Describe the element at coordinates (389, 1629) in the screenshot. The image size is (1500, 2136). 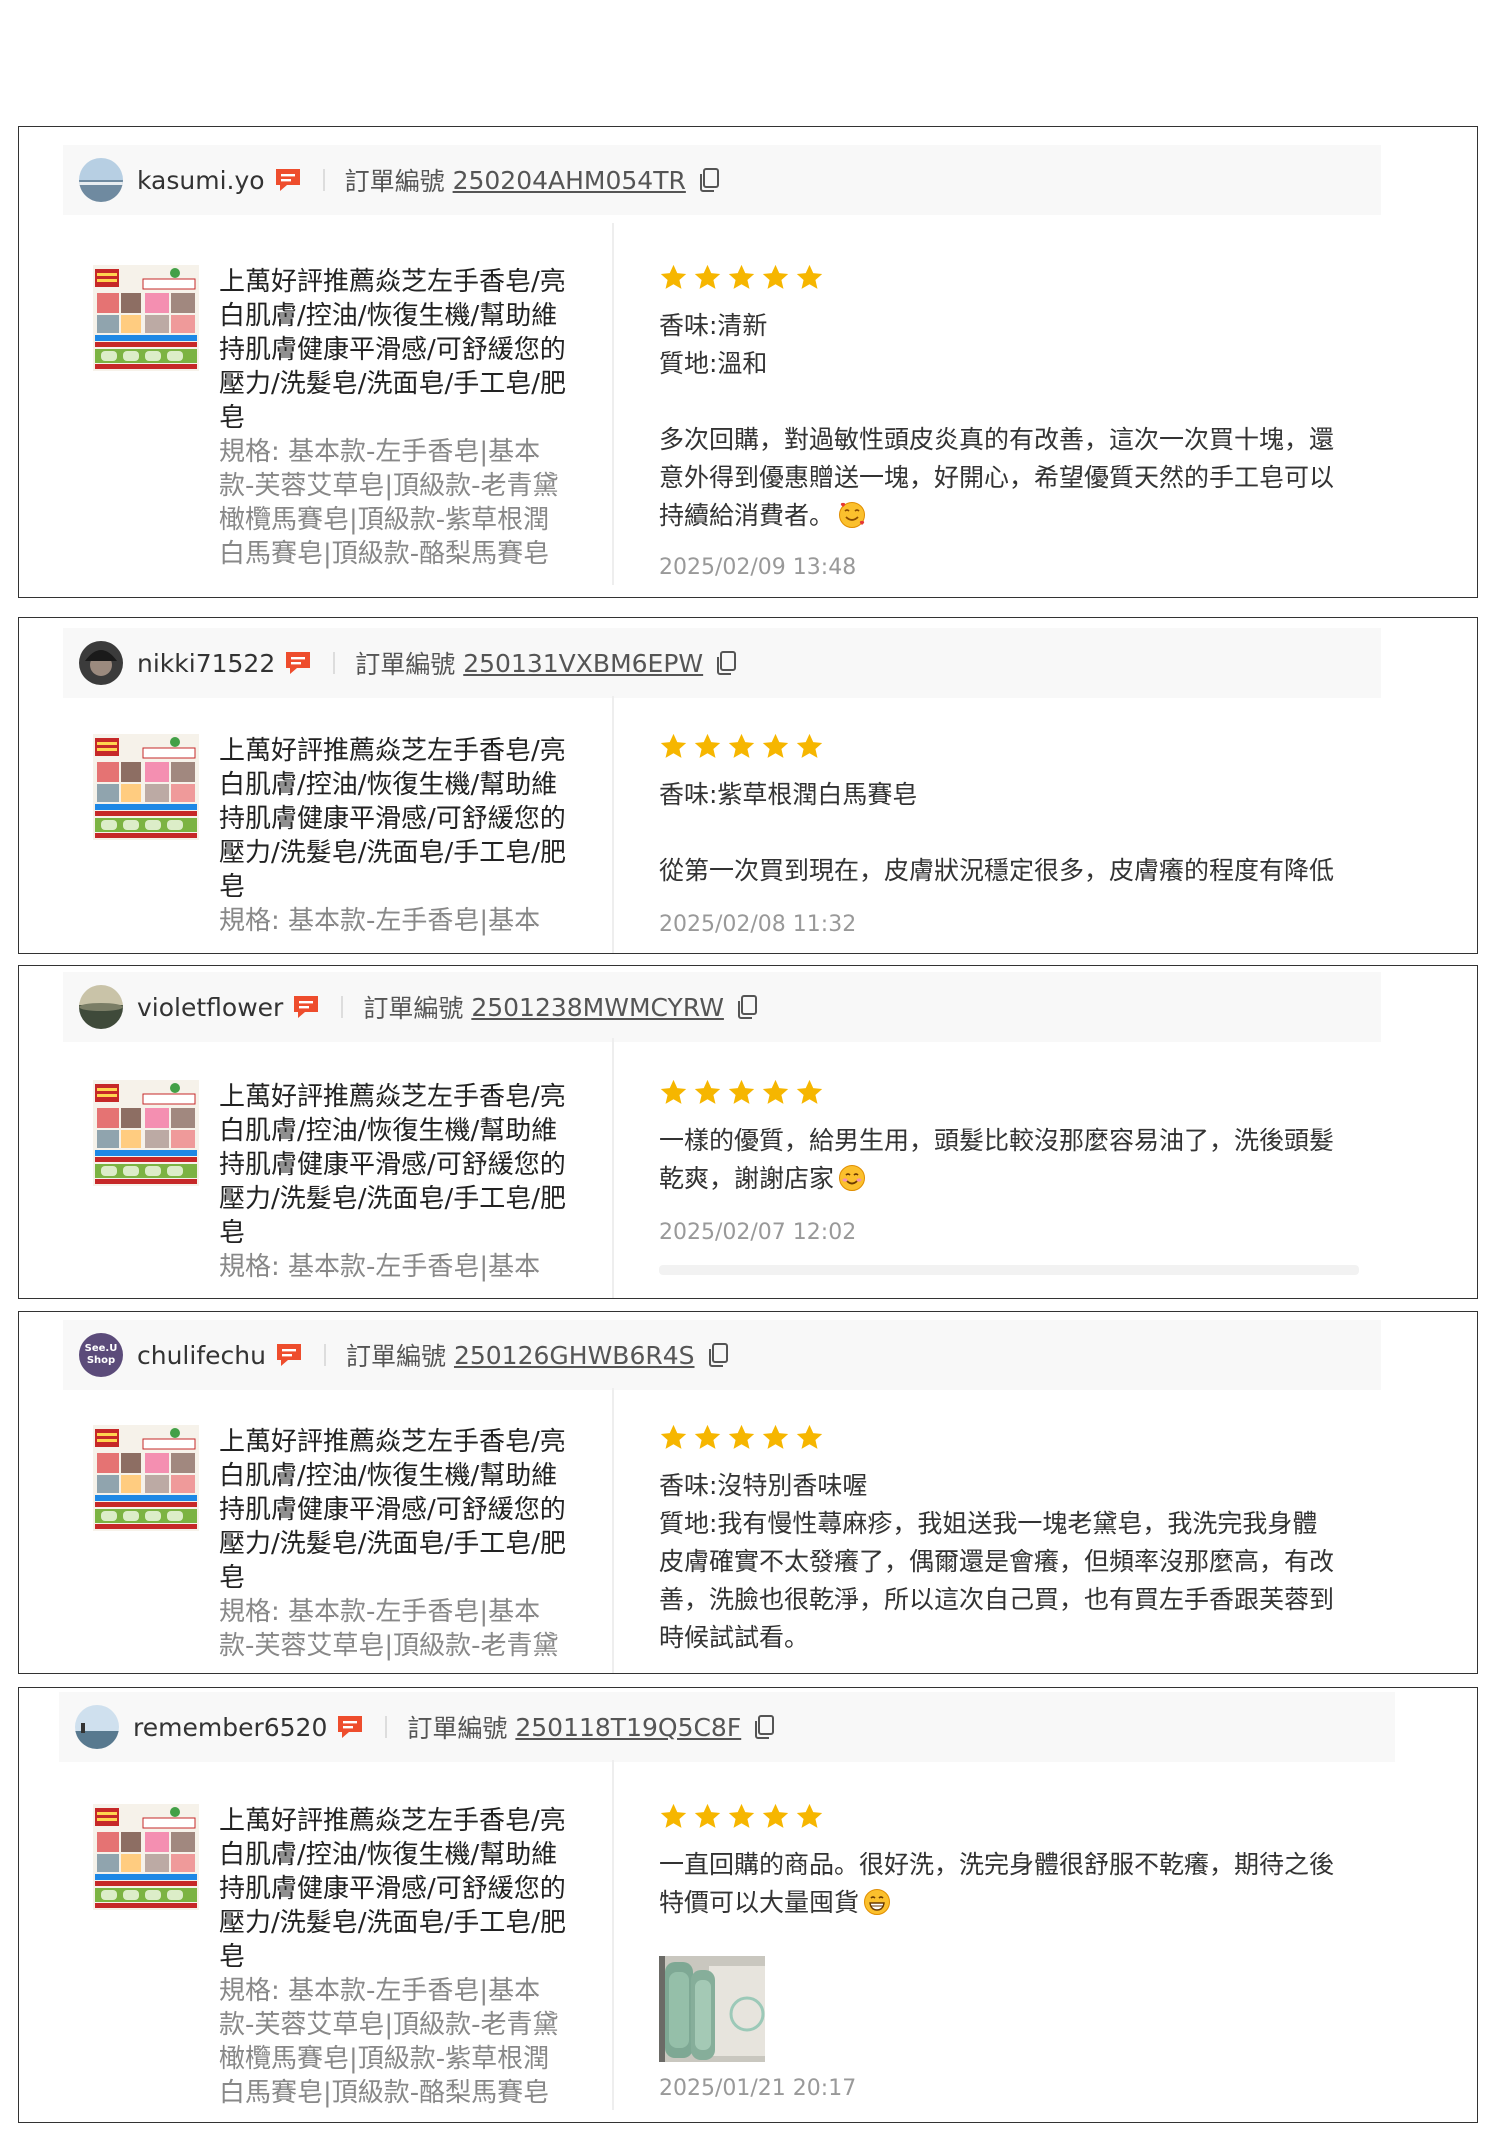
I see `product-variation: 規格: 基本款-左手香皂|基本 款-芙蓉艾草皂|頂級款-老青黛` at that location.